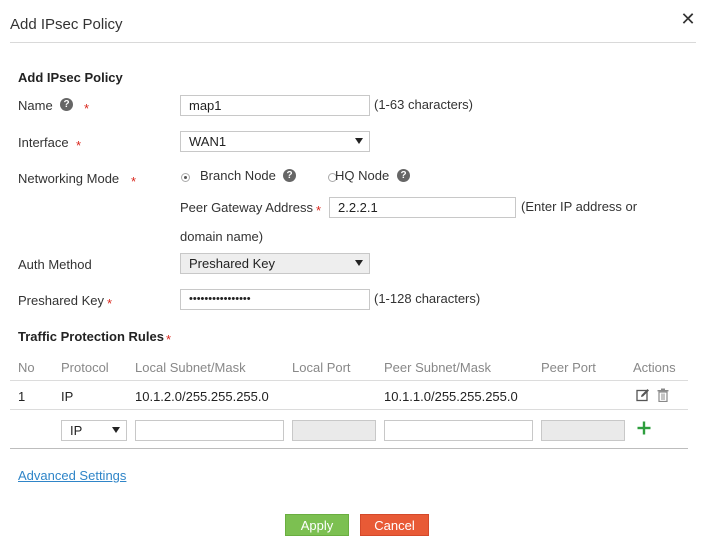  What do you see at coordinates (663, 395) in the screenshot?
I see `trash-icon` at bounding box center [663, 395].